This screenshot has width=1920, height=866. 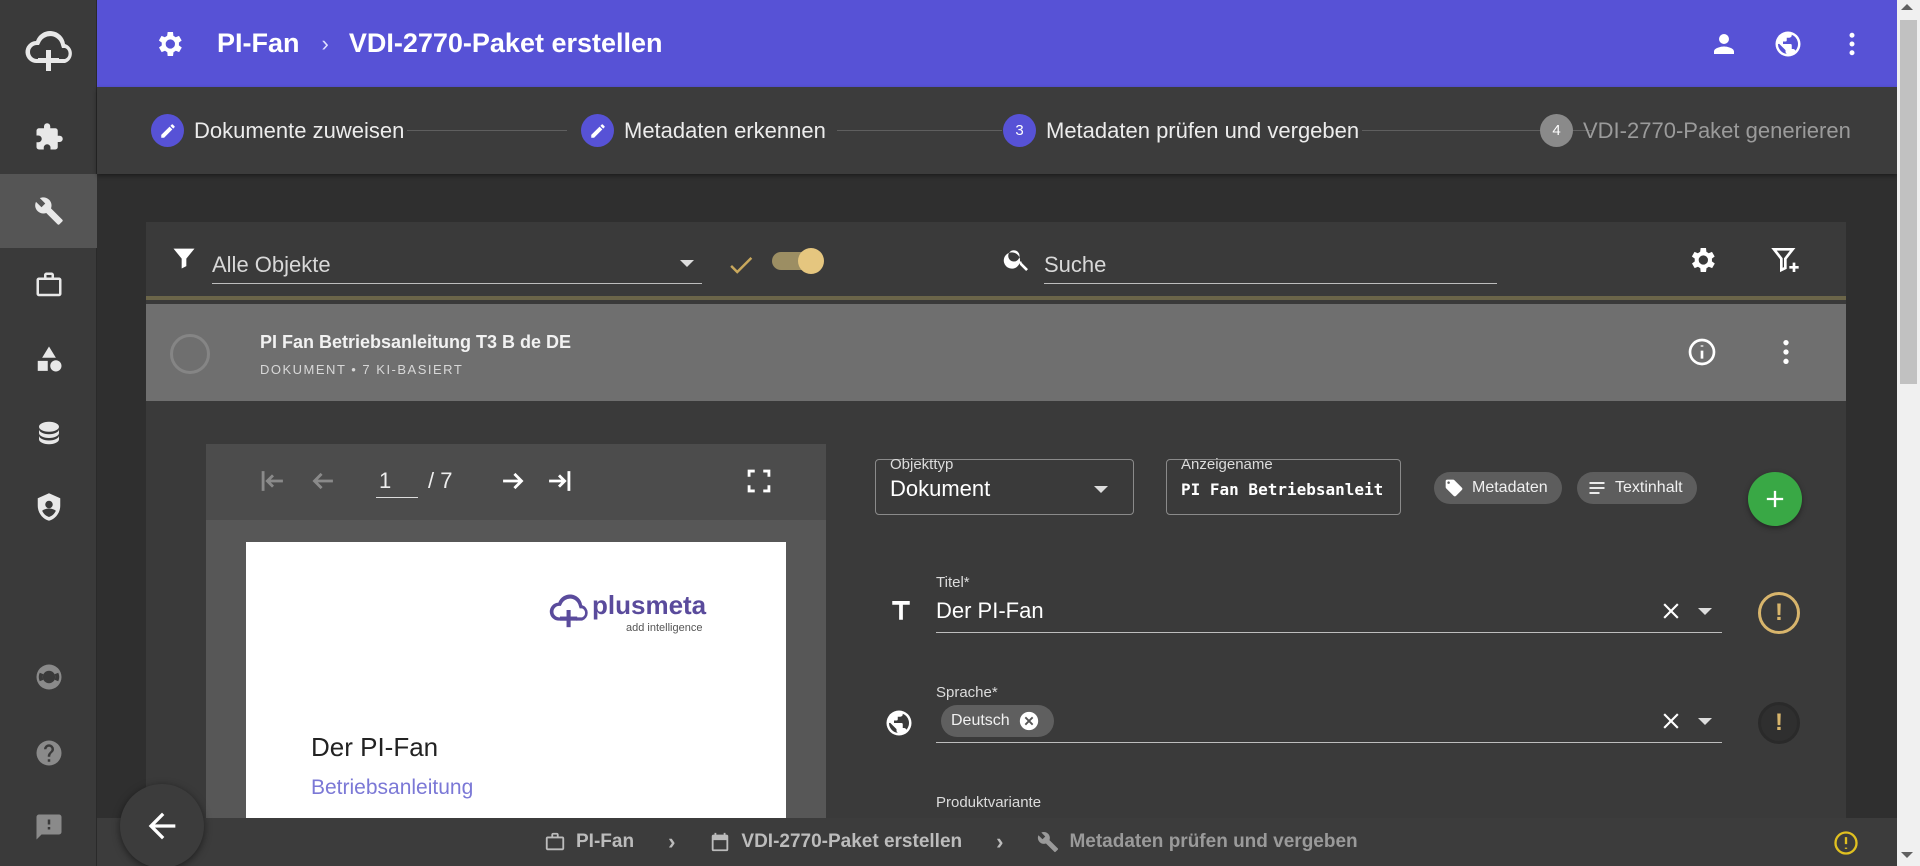 What do you see at coordinates (48, 211) in the screenshot?
I see `sidebar-item-tools` at bounding box center [48, 211].